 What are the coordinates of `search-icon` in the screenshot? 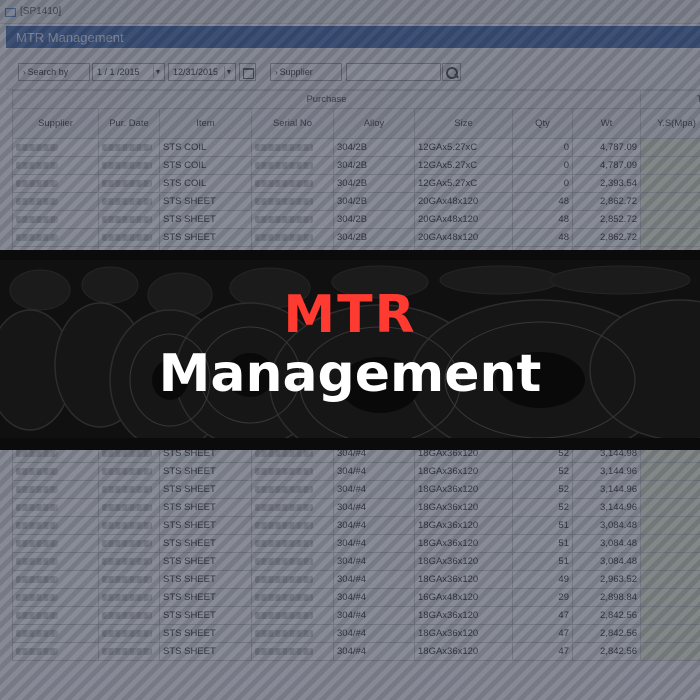 It's located at (451, 72).